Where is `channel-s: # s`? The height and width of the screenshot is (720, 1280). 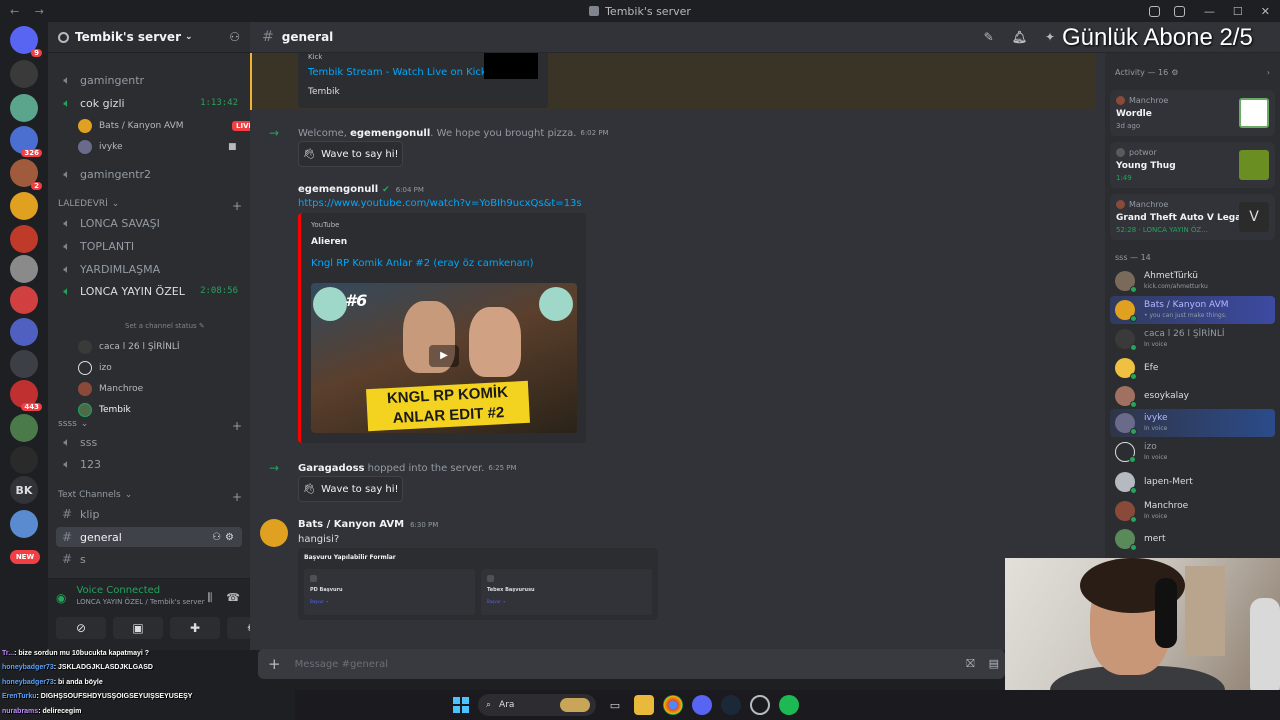 channel-s: # s is located at coordinates (149, 559).